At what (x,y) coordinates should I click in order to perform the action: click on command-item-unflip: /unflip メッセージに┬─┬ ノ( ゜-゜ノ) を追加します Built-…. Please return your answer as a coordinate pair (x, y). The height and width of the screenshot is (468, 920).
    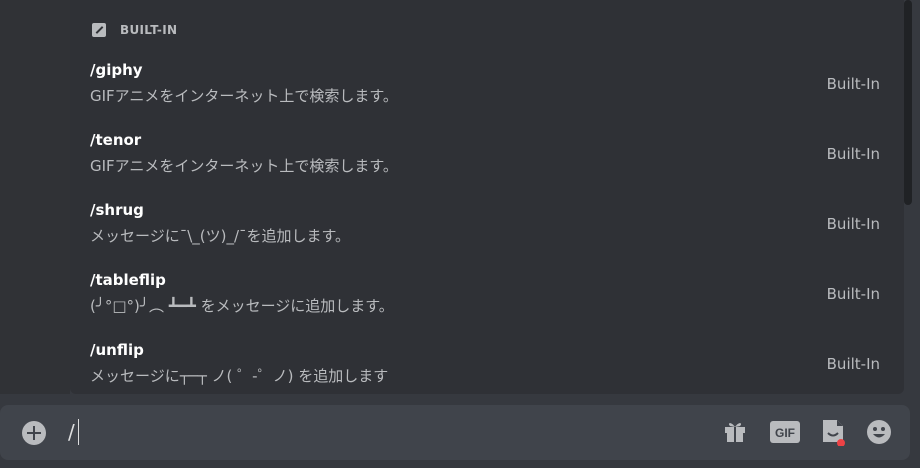
    Looking at the image, I should click on (487, 367).